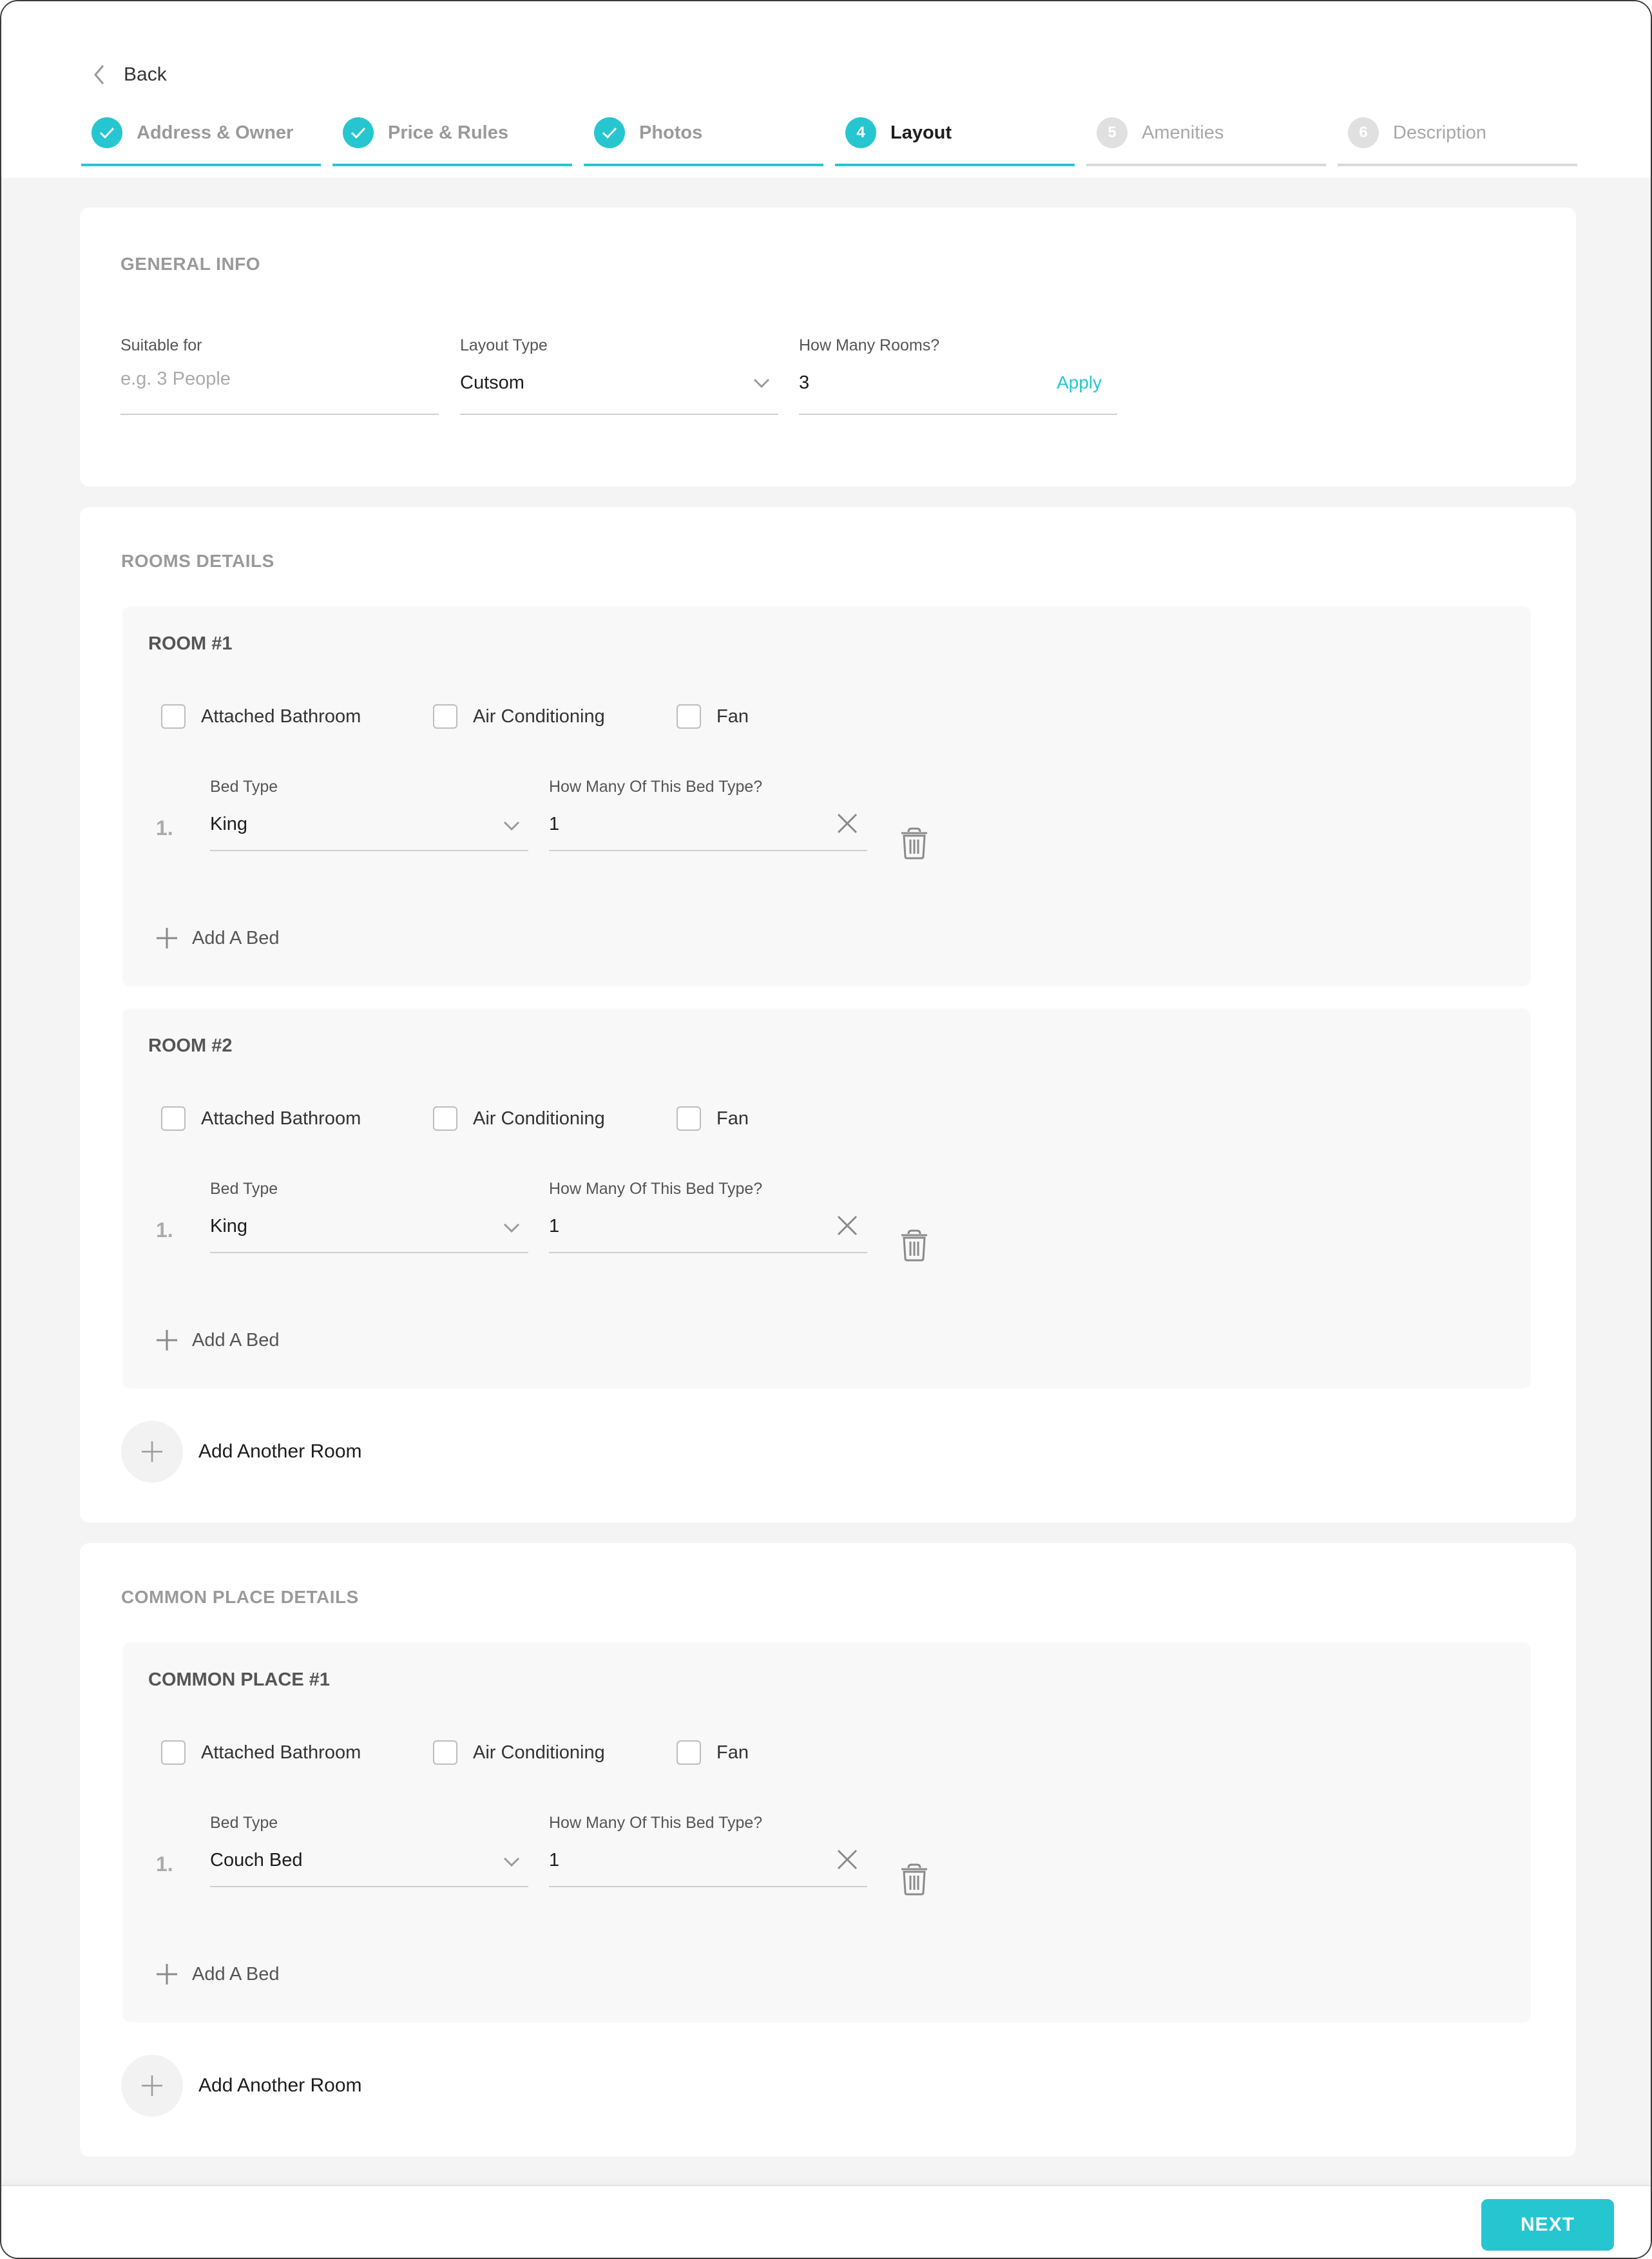  What do you see at coordinates (161, 345) in the screenshot?
I see `field-label: Suitable for` at bounding box center [161, 345].